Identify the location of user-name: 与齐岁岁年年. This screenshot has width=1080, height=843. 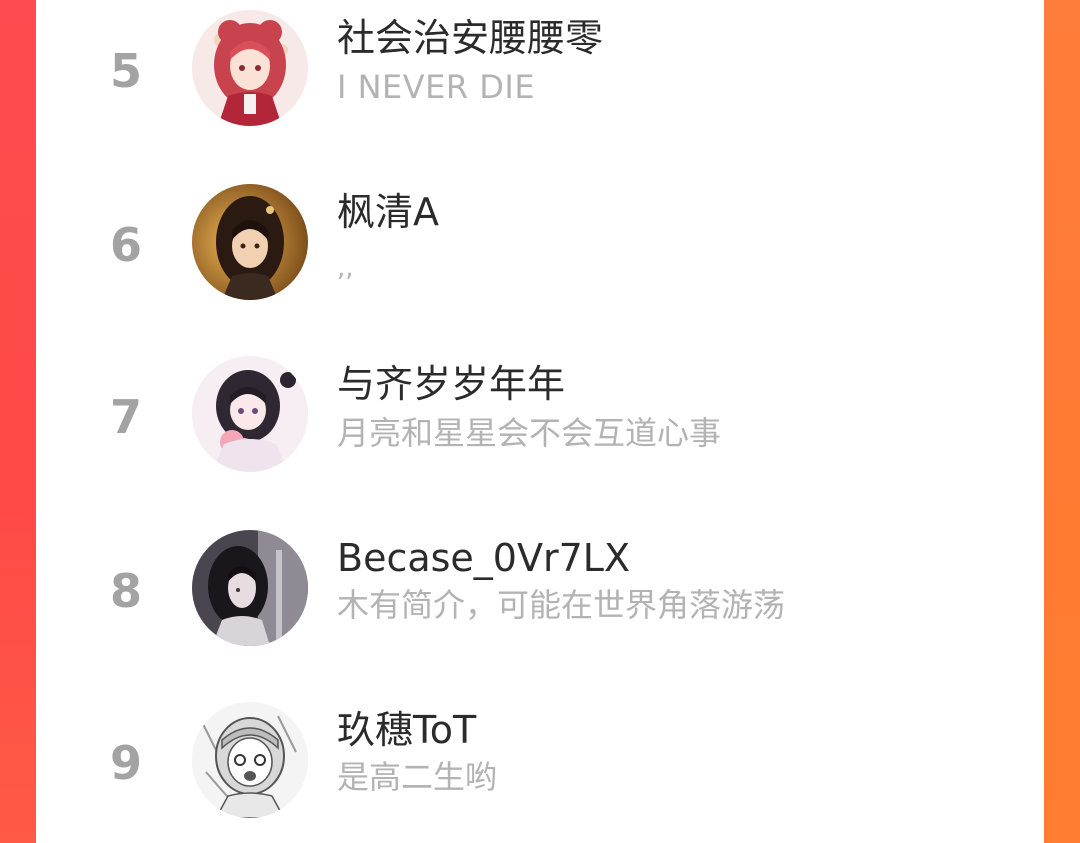
(451, 384).